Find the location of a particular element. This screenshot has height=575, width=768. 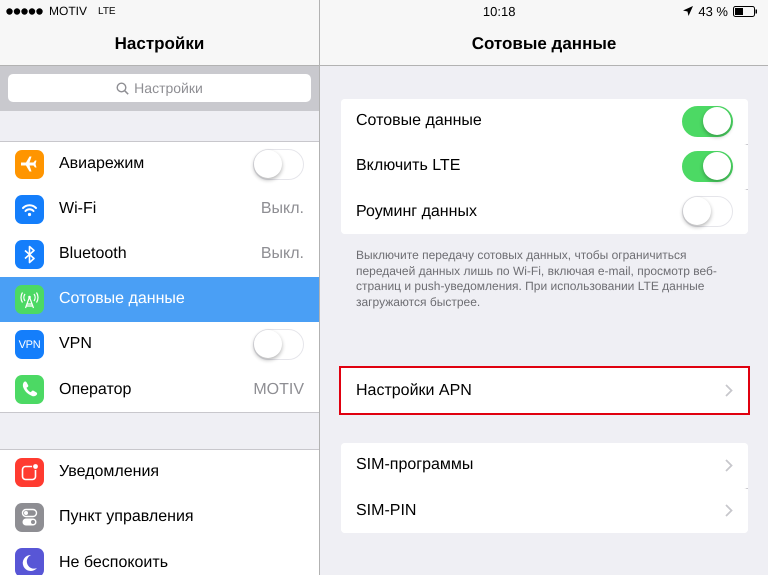

settings-row: SIM-PIN is located at coordinates (544, 510).